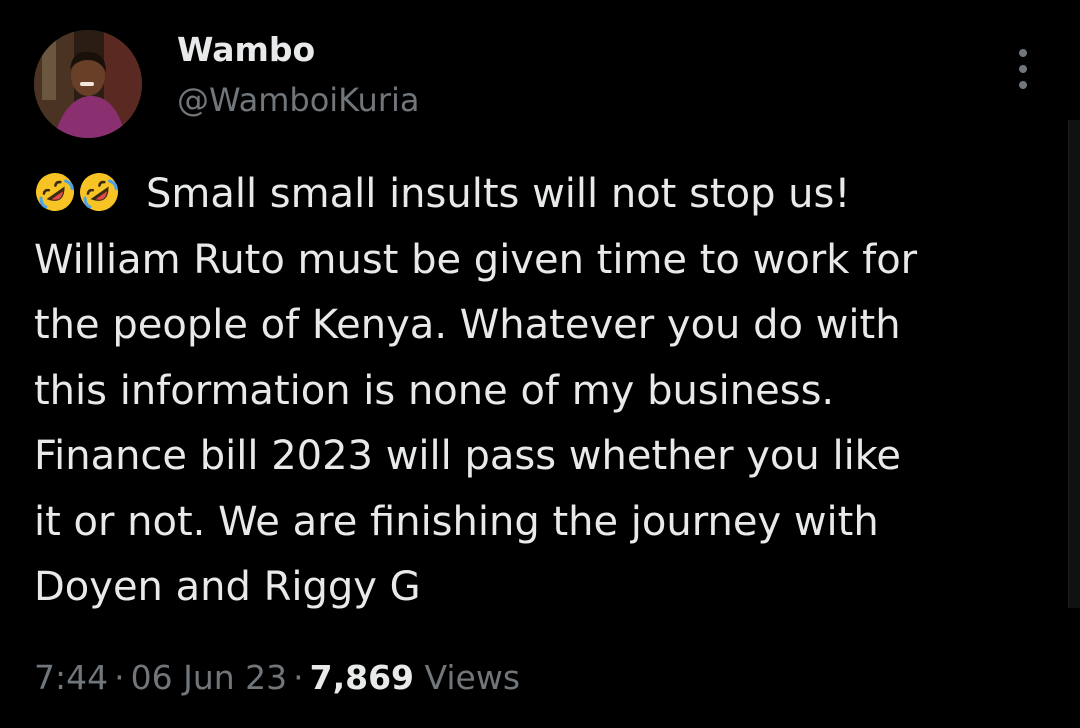  What do you see at coordinates (1074, 364) in the screenshot?
I see `scrollbar` at bounding box center [1074, 364].